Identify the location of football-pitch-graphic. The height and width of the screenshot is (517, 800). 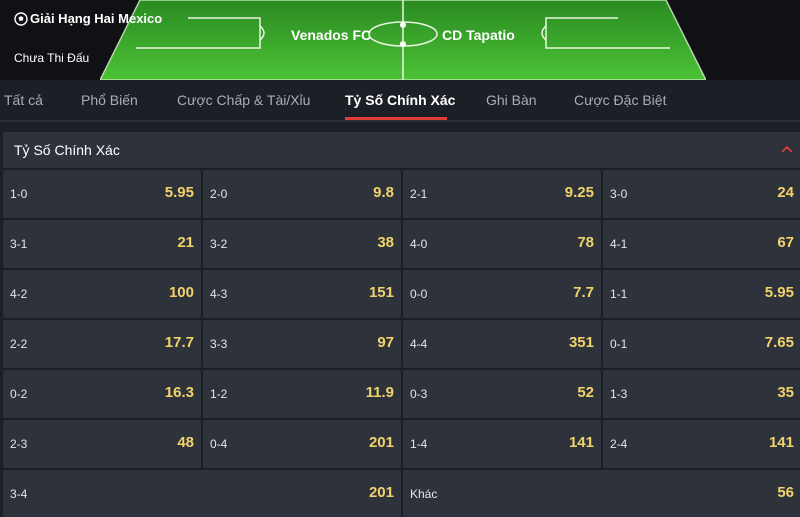
(403, 40).